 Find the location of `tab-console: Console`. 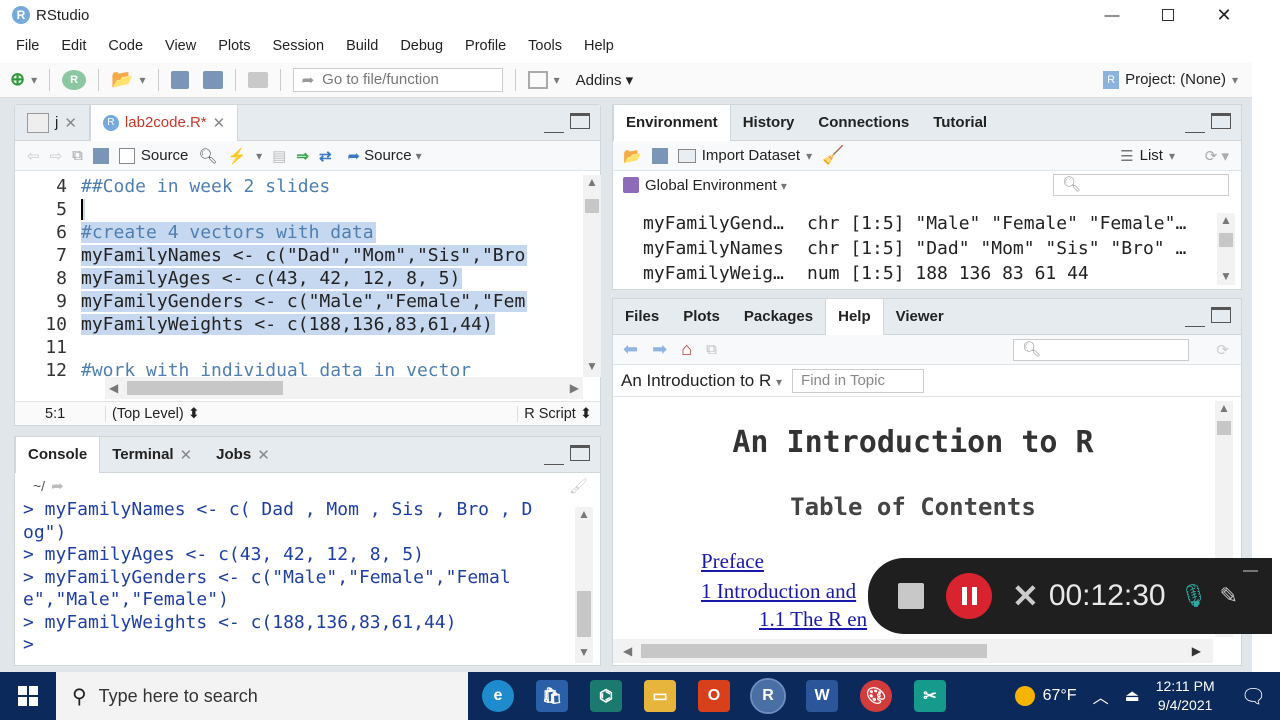

tab-console: Console is located at coordinates (58, 454).